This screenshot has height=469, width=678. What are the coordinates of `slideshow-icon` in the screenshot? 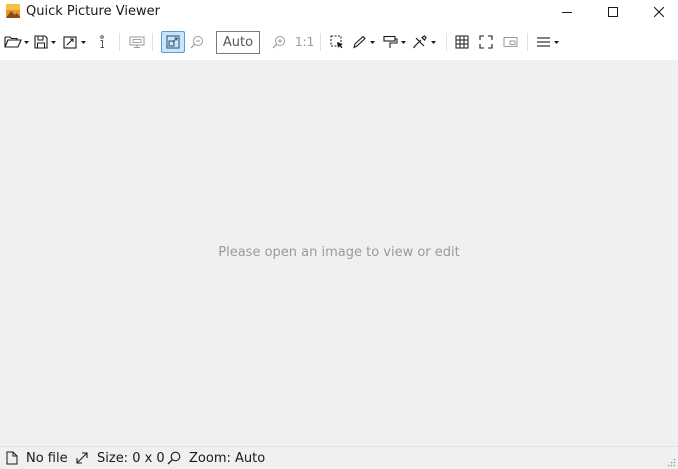 It's located at (137, 42).